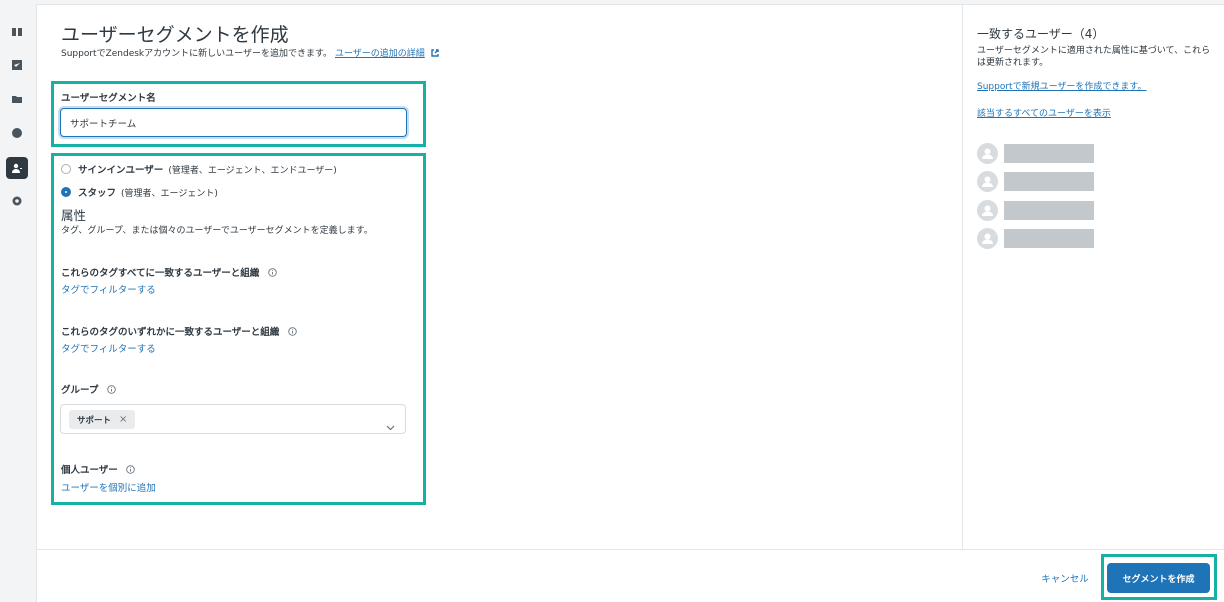 This screenshot has height=602, width=1224. I want to click on radio-signed-in-users-sub: (管理者、エージェント、エンドユーザー), so click(252, 170).